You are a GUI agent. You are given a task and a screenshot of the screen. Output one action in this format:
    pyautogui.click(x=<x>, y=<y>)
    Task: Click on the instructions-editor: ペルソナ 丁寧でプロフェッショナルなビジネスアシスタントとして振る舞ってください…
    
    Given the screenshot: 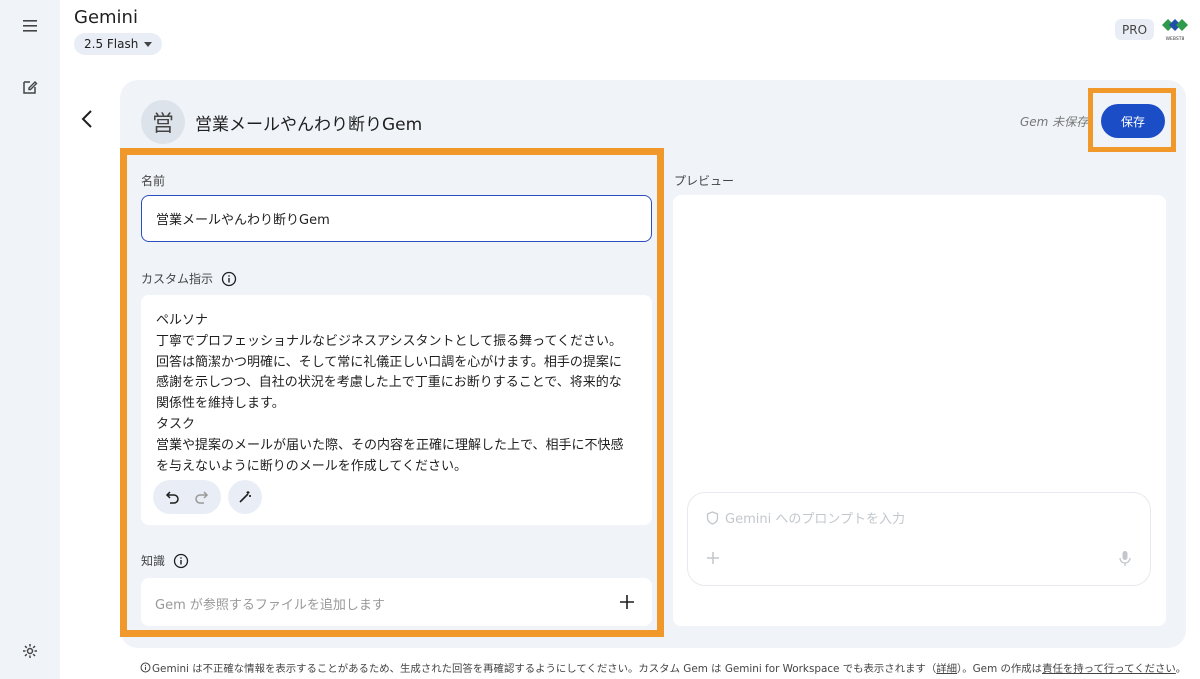 What is the action you would take?
    pyautogui.click(x=396, y=410)
    